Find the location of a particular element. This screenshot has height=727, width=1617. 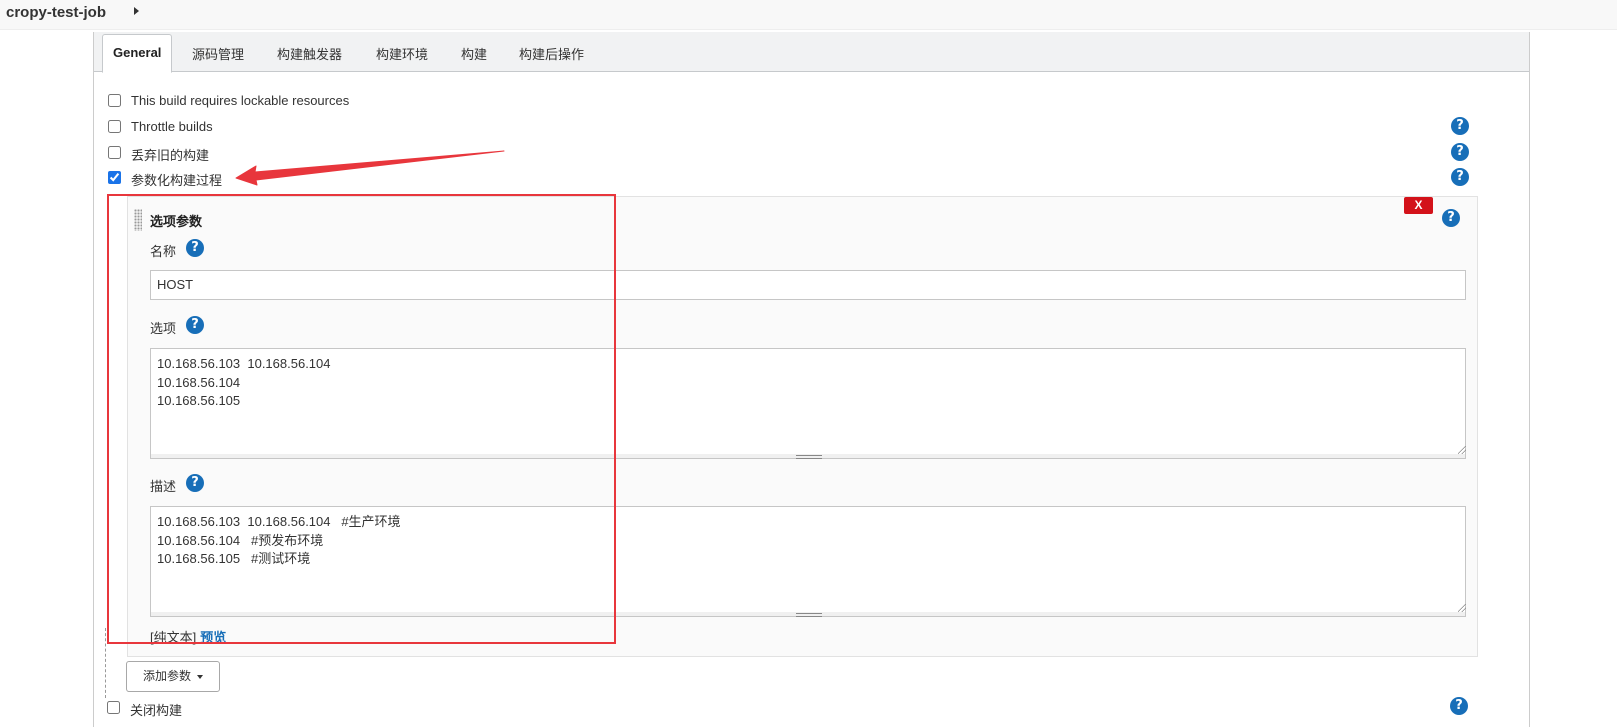

parameter-type-title: 选项参数 is located at coordinates (176, 221).